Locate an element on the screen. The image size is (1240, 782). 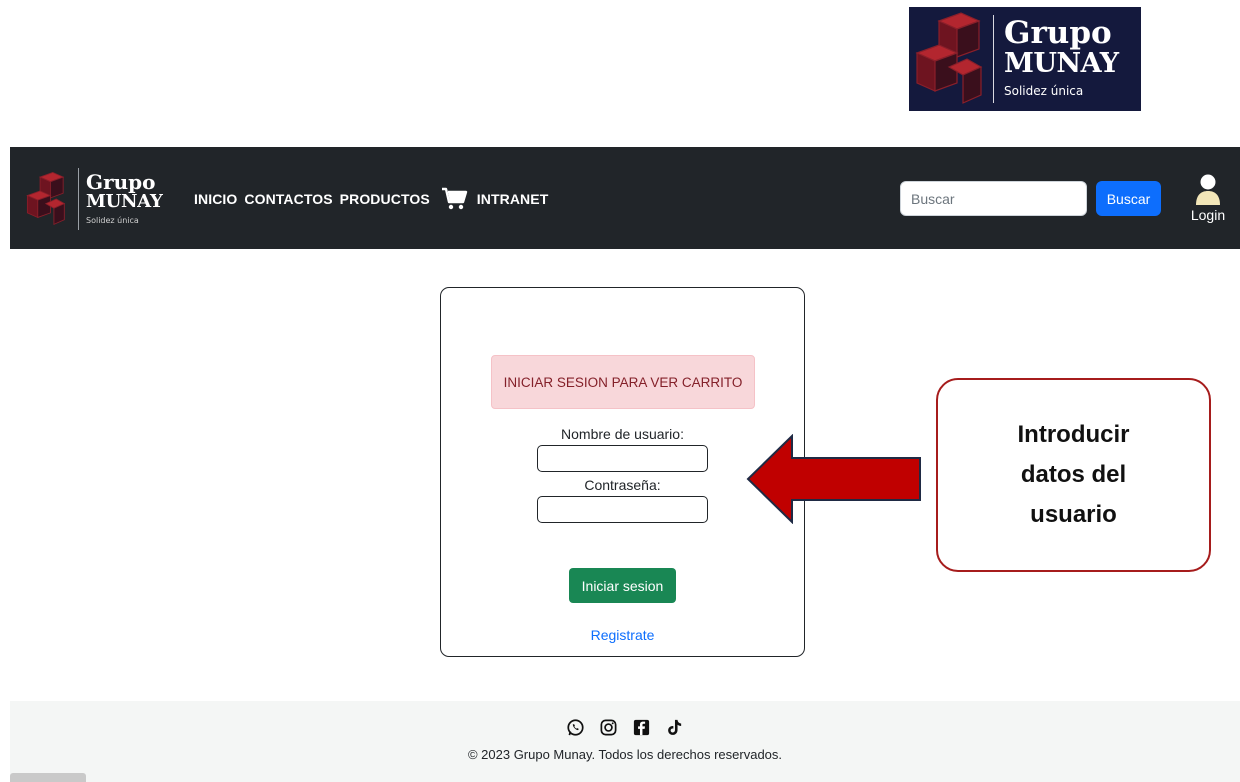
nav-links: INICIO CONTACTOS PRODUCTOS INTRANET is located at coordinates (374, 199).